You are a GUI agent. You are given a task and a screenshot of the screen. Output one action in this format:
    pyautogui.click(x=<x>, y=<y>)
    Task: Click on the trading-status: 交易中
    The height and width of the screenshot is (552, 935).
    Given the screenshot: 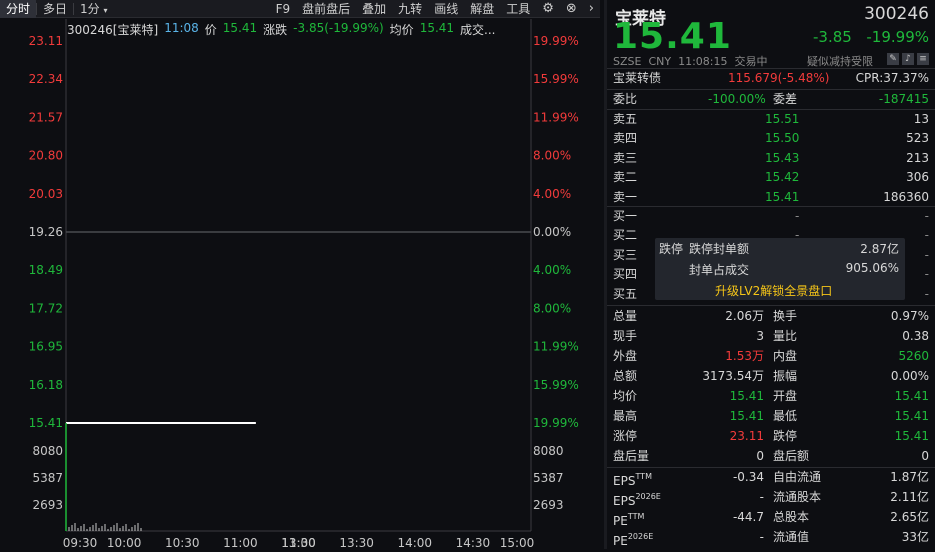 What is the action you would take?
    pyautogui.click(x=751, y=61)
    